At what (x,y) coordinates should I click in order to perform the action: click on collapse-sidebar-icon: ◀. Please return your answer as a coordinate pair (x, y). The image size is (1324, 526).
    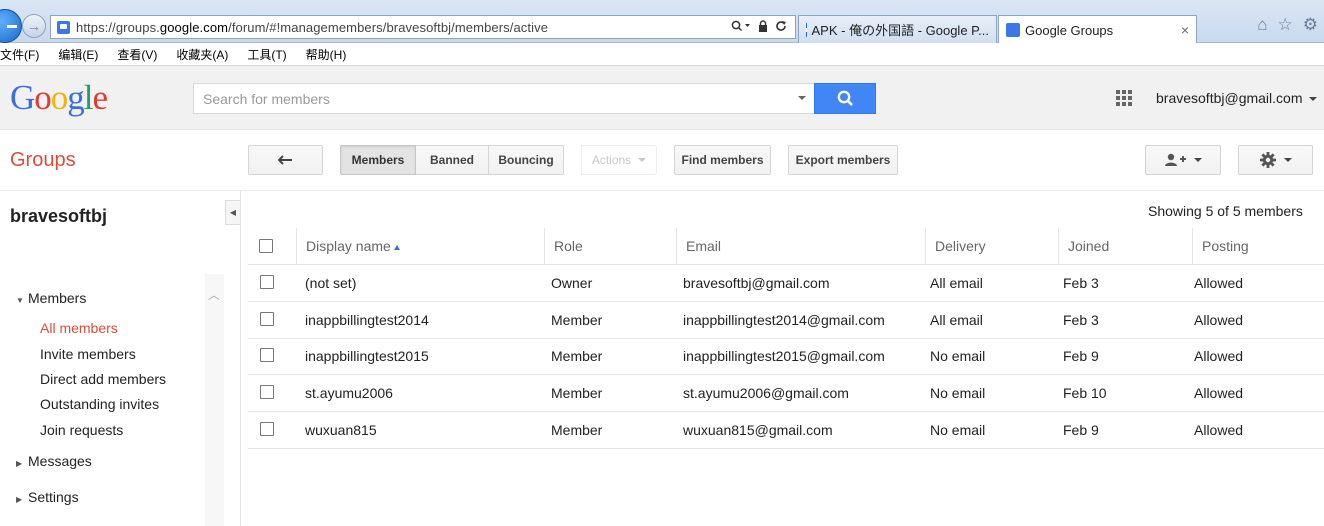
    Looking at the image, I should click on (232, 212).